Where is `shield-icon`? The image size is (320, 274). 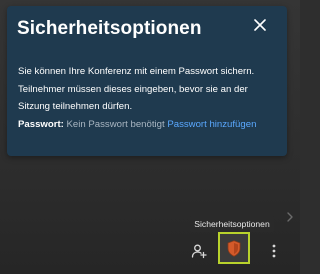 shield-icon is located at coordinates (234, 248).